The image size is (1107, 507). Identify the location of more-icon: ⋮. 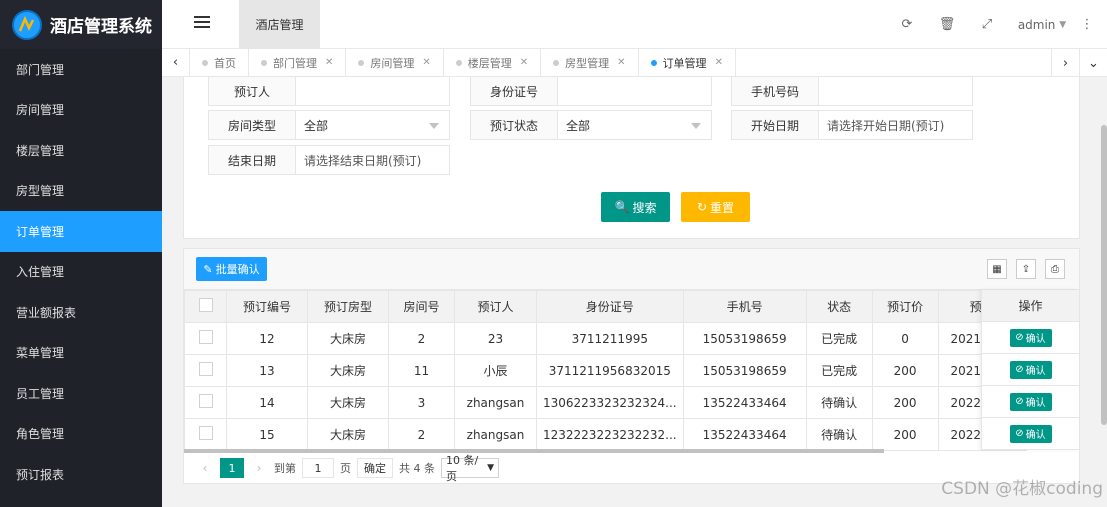
(1087, 24).